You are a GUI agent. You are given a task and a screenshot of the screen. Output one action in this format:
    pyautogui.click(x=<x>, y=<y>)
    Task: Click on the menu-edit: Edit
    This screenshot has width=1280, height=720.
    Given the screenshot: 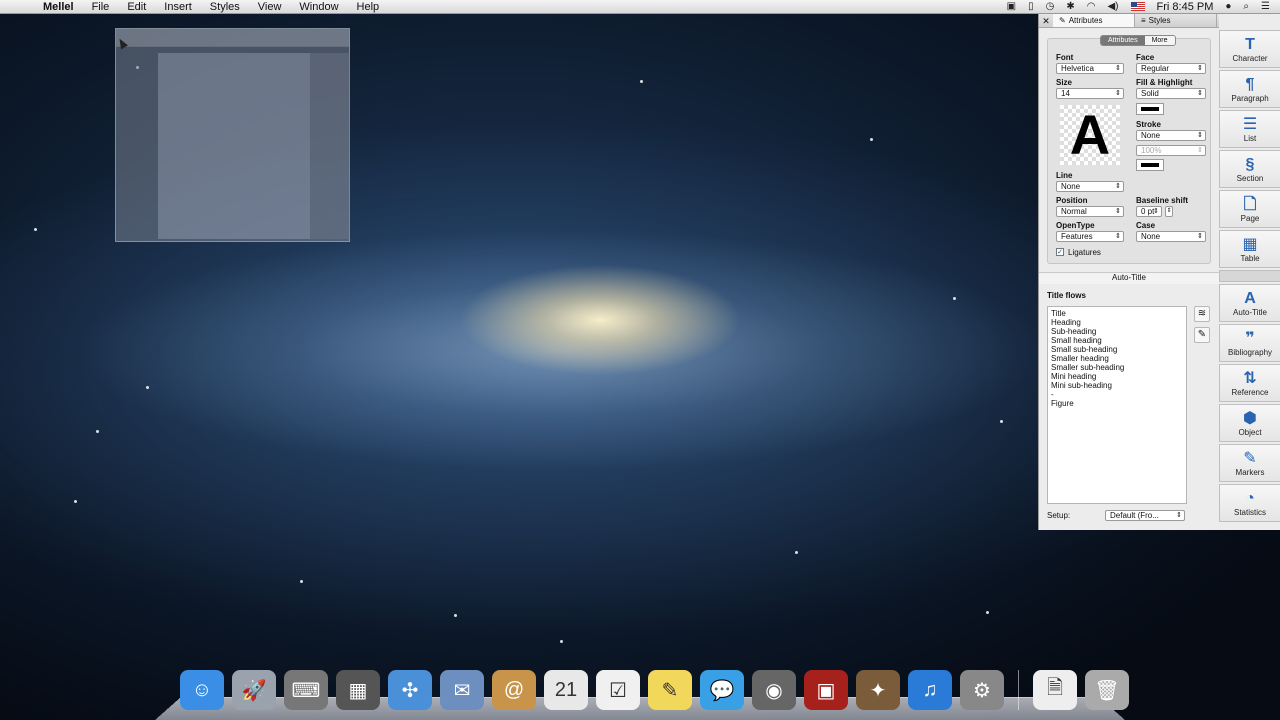 What is the action you would take?
    pyautogui.click(x=136, y=7)
    